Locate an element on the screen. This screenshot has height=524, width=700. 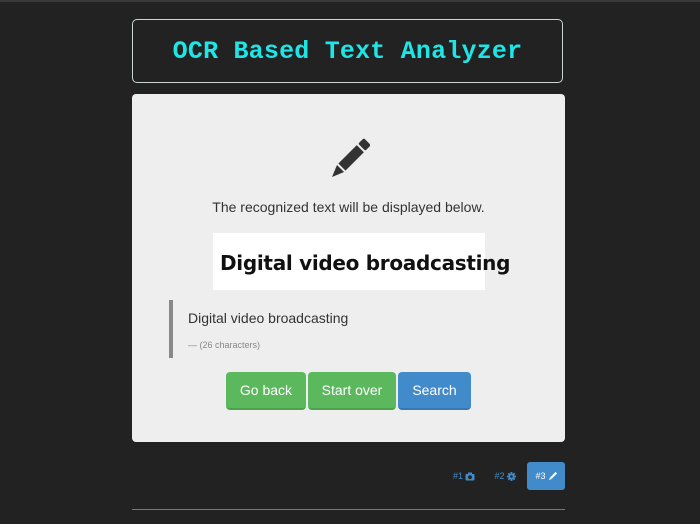
ocr-image-text: Digital video broadcasting is located at coordinates (365, 263).